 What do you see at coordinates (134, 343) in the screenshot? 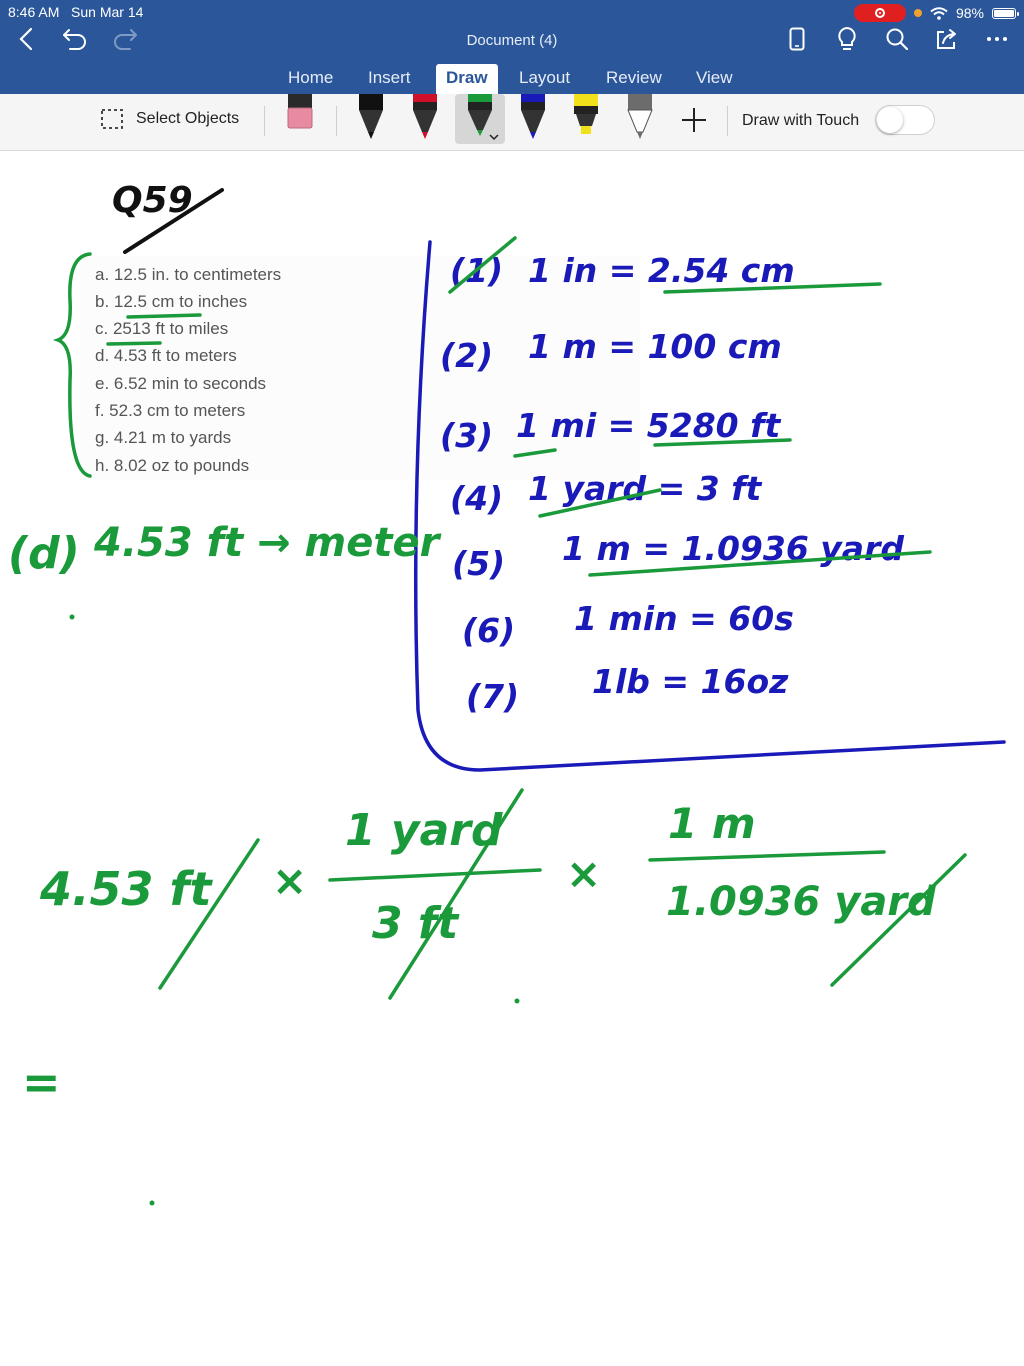
I see `underline-c` at bounding box center [134, 343].